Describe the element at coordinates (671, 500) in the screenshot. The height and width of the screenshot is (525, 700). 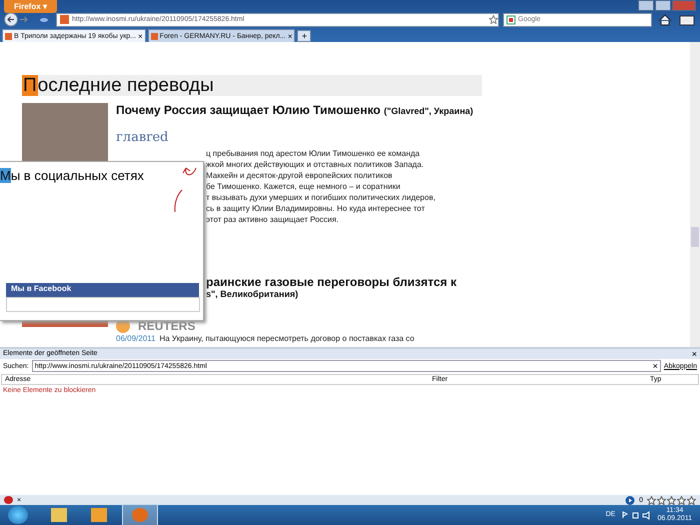
I see `star-rating` at that location.